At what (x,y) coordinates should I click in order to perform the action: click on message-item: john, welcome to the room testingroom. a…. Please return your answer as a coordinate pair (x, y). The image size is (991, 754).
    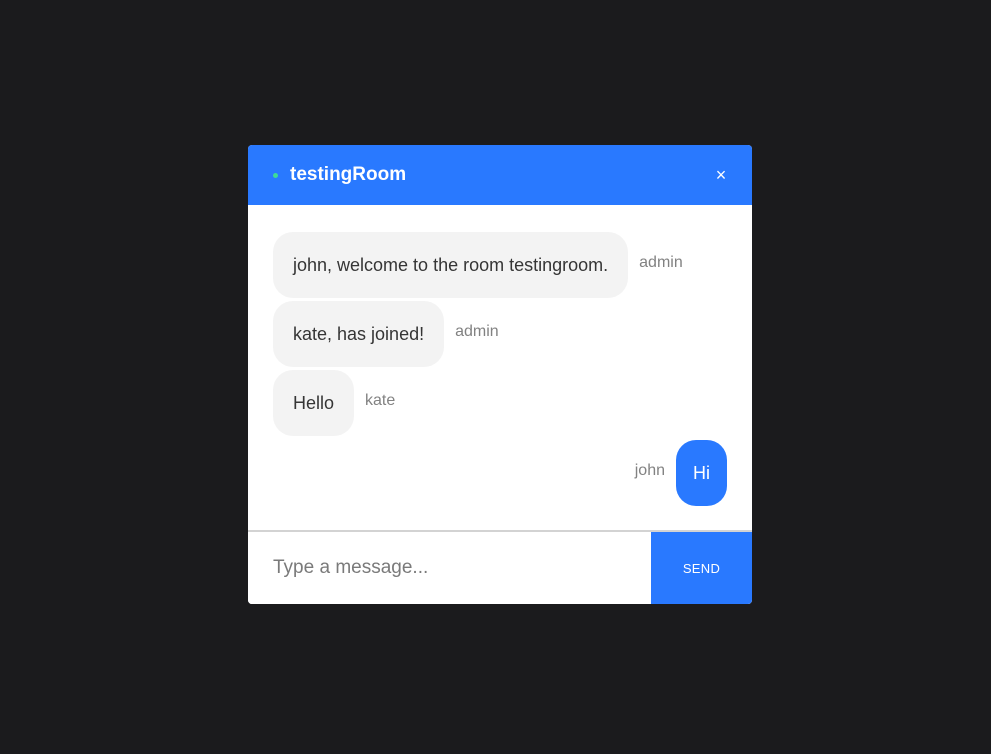
    Looking at the image, I should click on (500, 265).